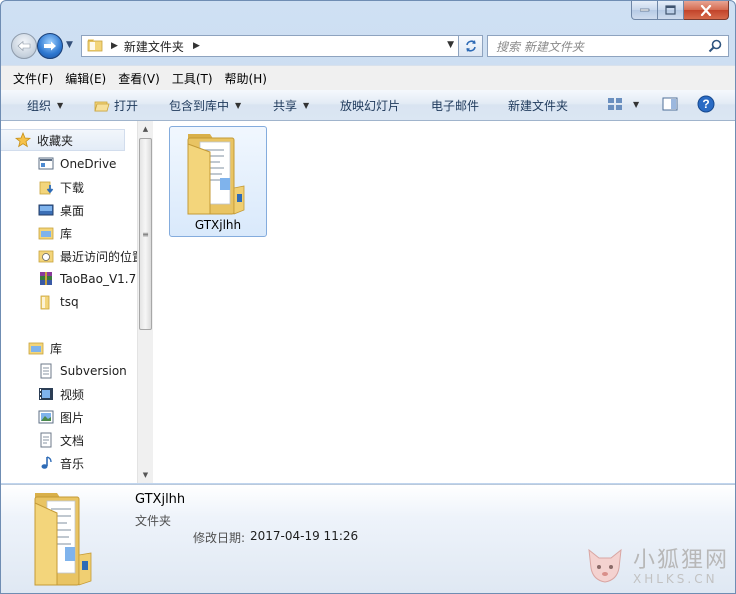  I want to click on new-folder-button: 新建文件夹, so click(538, 105).